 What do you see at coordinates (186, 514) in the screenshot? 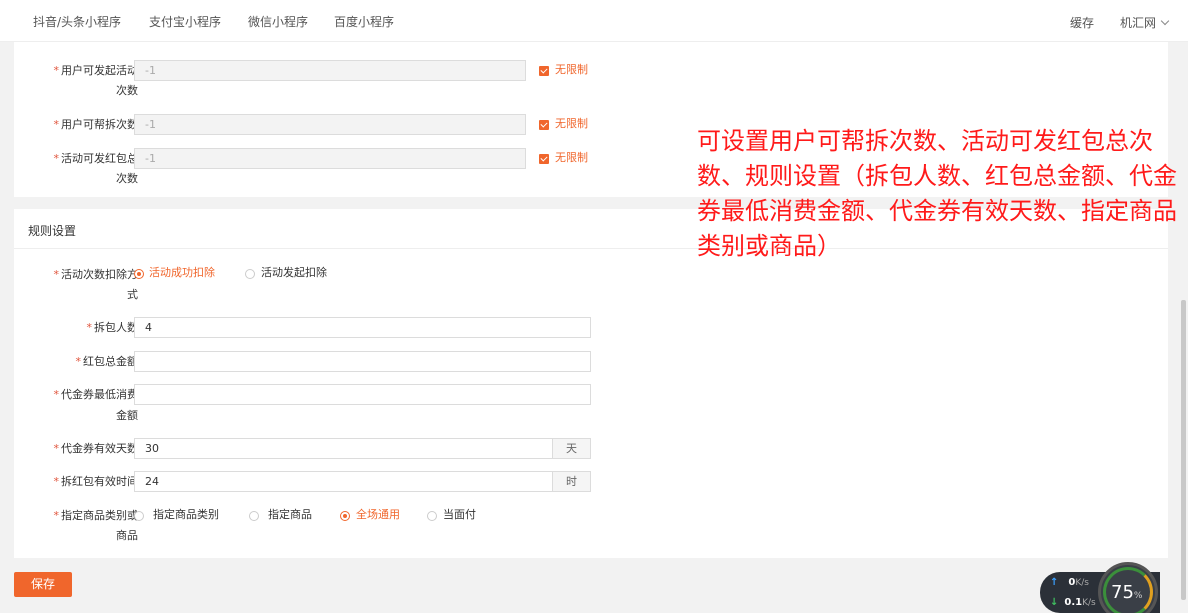
I see `scope-category-text: 指定商品类别` at bounding box center [186, 514].